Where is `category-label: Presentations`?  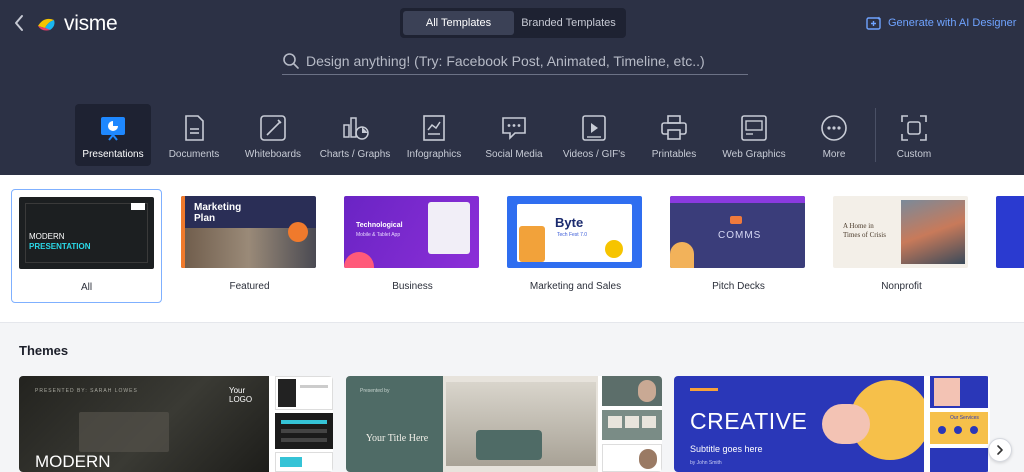 category-label: Presentations is located at coordinates (113, 154).